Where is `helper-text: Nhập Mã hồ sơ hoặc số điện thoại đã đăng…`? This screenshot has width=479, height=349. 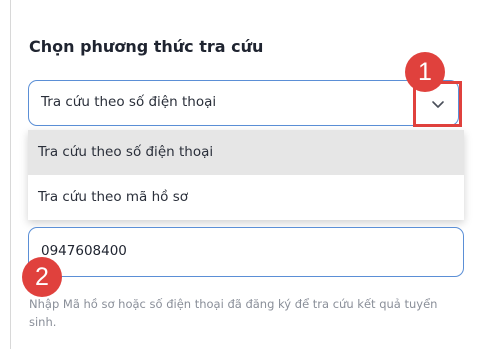
helper-text: Nhập Mã hồ sơ hoặc số điện thoại đã đăng… is located at coordinates (233, 313).